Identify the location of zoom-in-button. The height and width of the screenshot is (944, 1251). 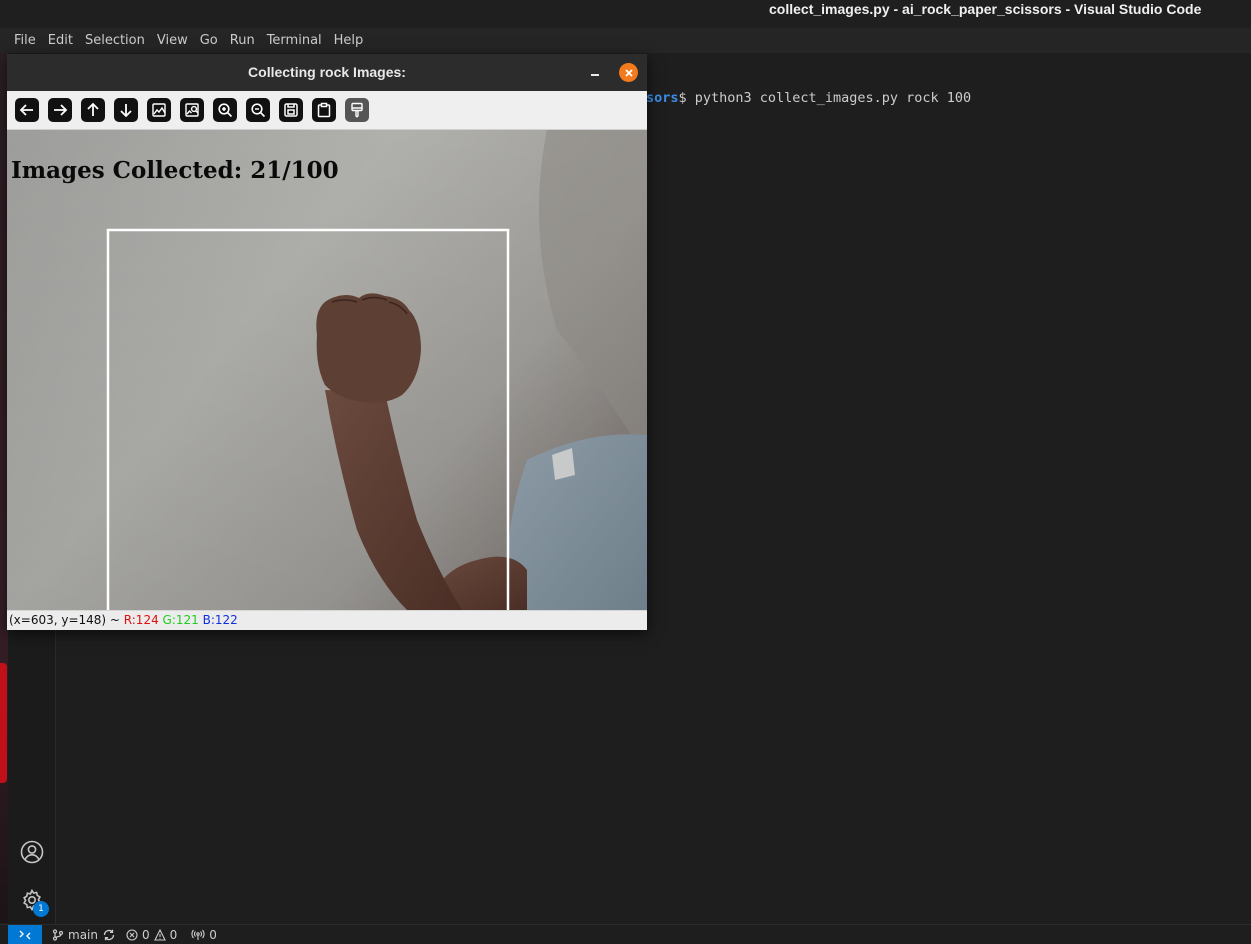
(225, 110).